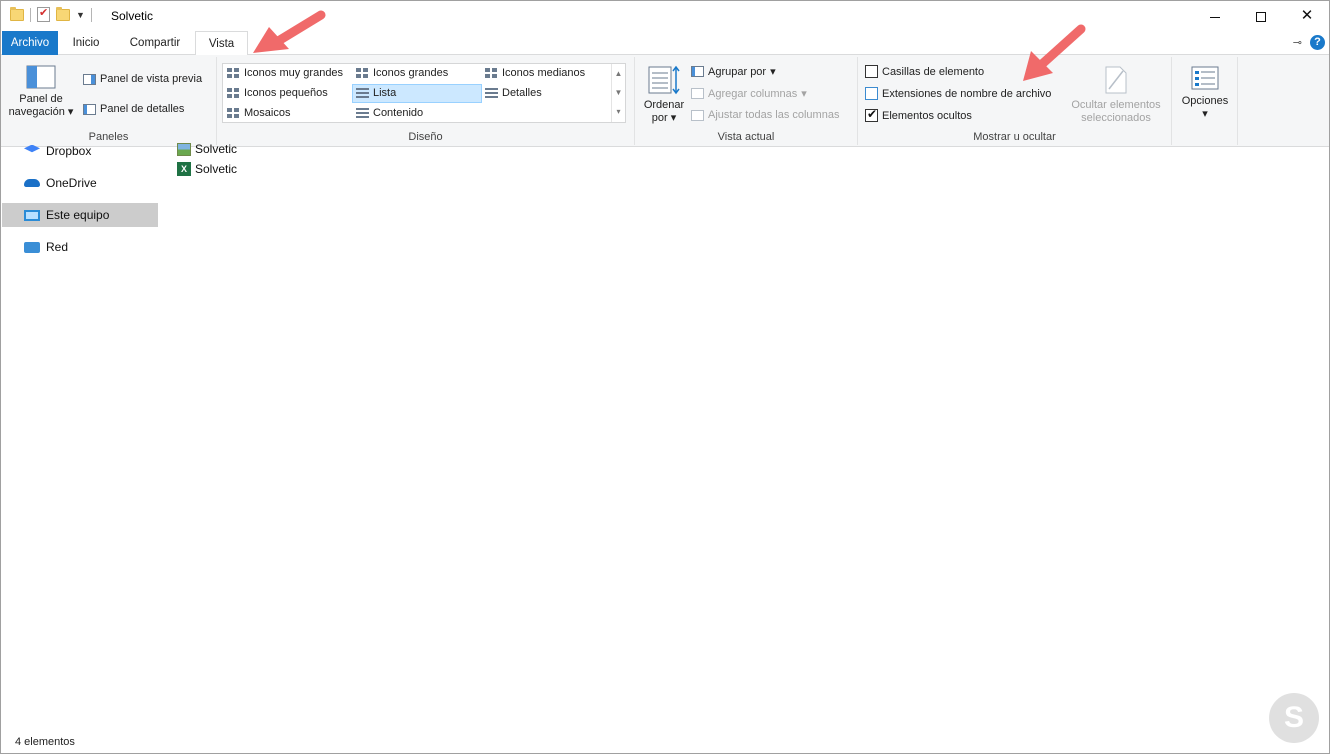 The image size is (1330, 754). What do you see at coordinates (737, 71) in the screenshot?
I see `group-by-label: Agrupar por` at bounding box center [737, 71].